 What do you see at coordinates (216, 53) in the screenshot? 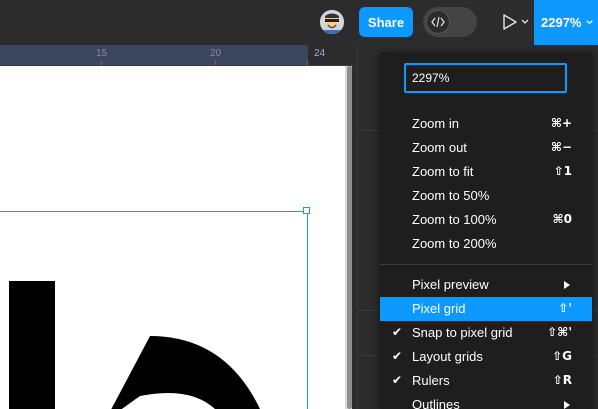
I see `ruler-label: 20` at bounding box center [216, 53].